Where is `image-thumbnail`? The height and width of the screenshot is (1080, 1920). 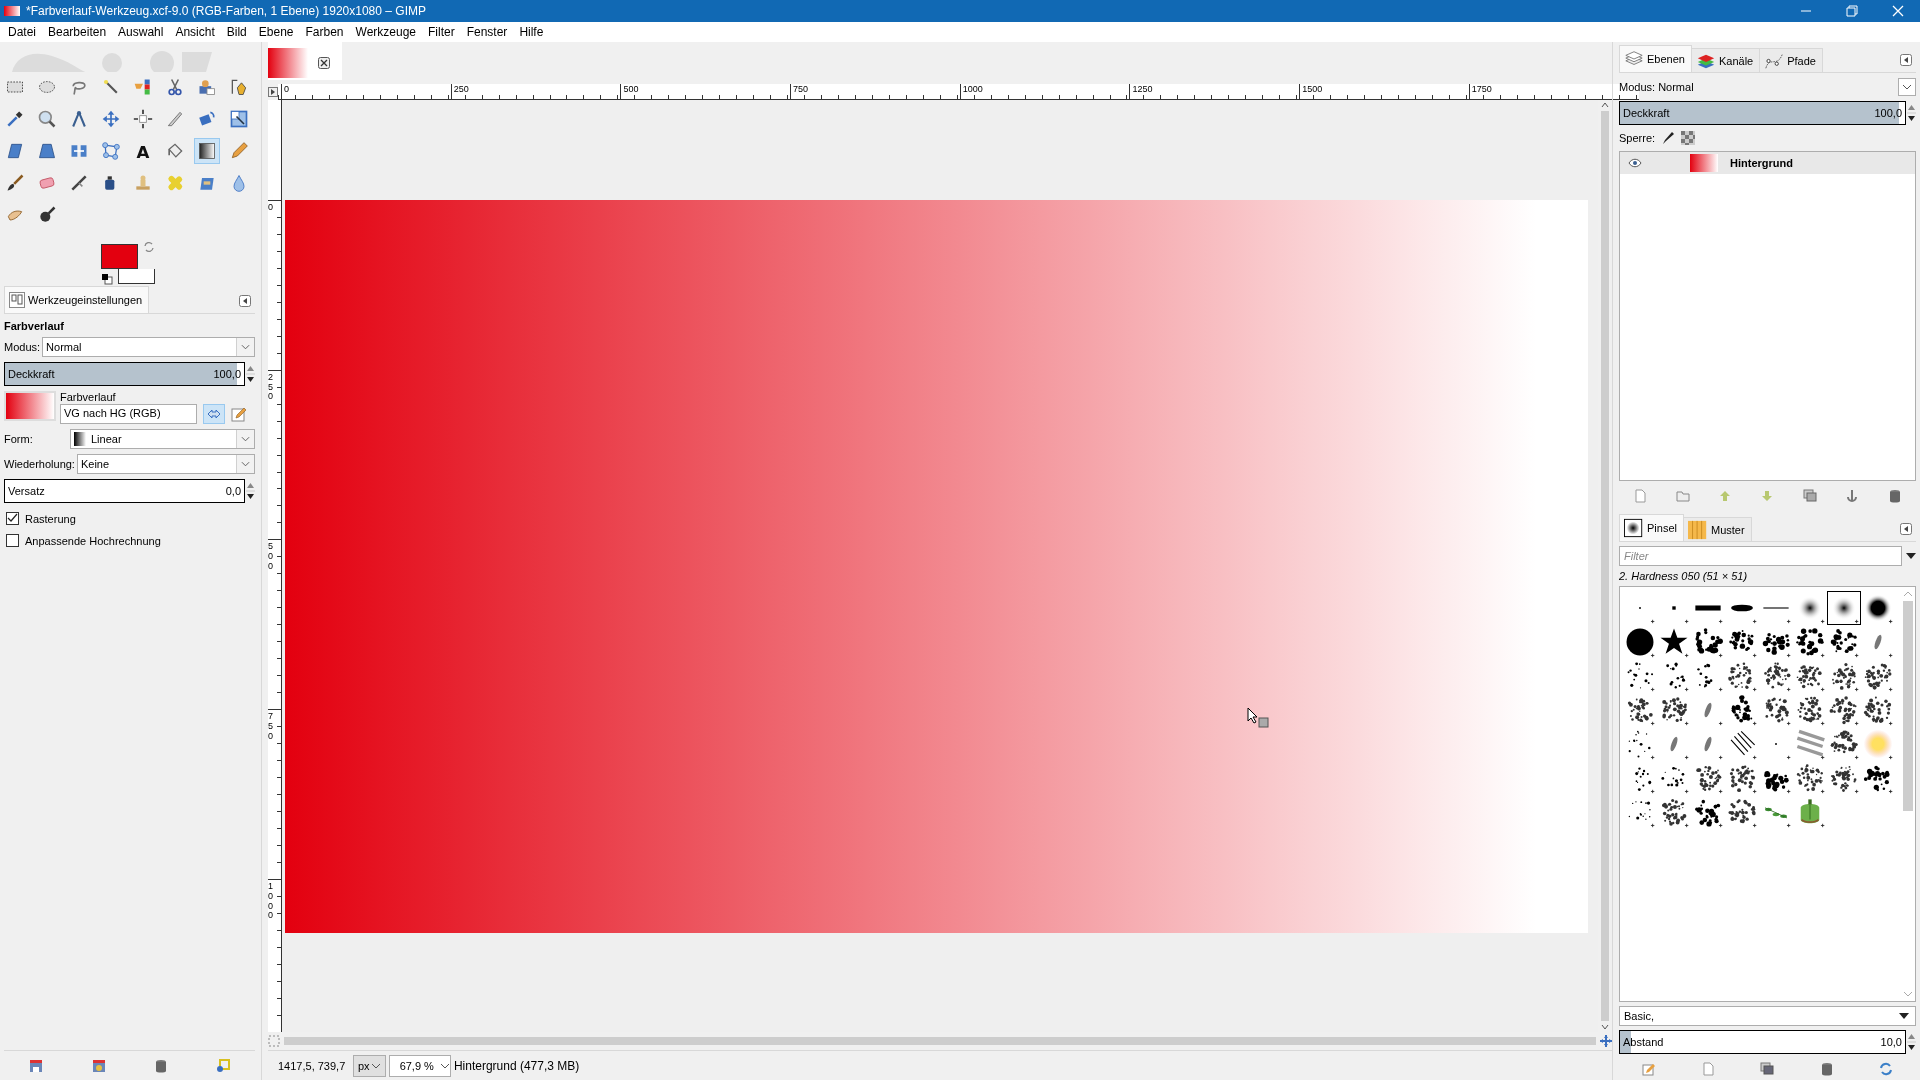
image-thumbnail is located at coordinates (288, 62).